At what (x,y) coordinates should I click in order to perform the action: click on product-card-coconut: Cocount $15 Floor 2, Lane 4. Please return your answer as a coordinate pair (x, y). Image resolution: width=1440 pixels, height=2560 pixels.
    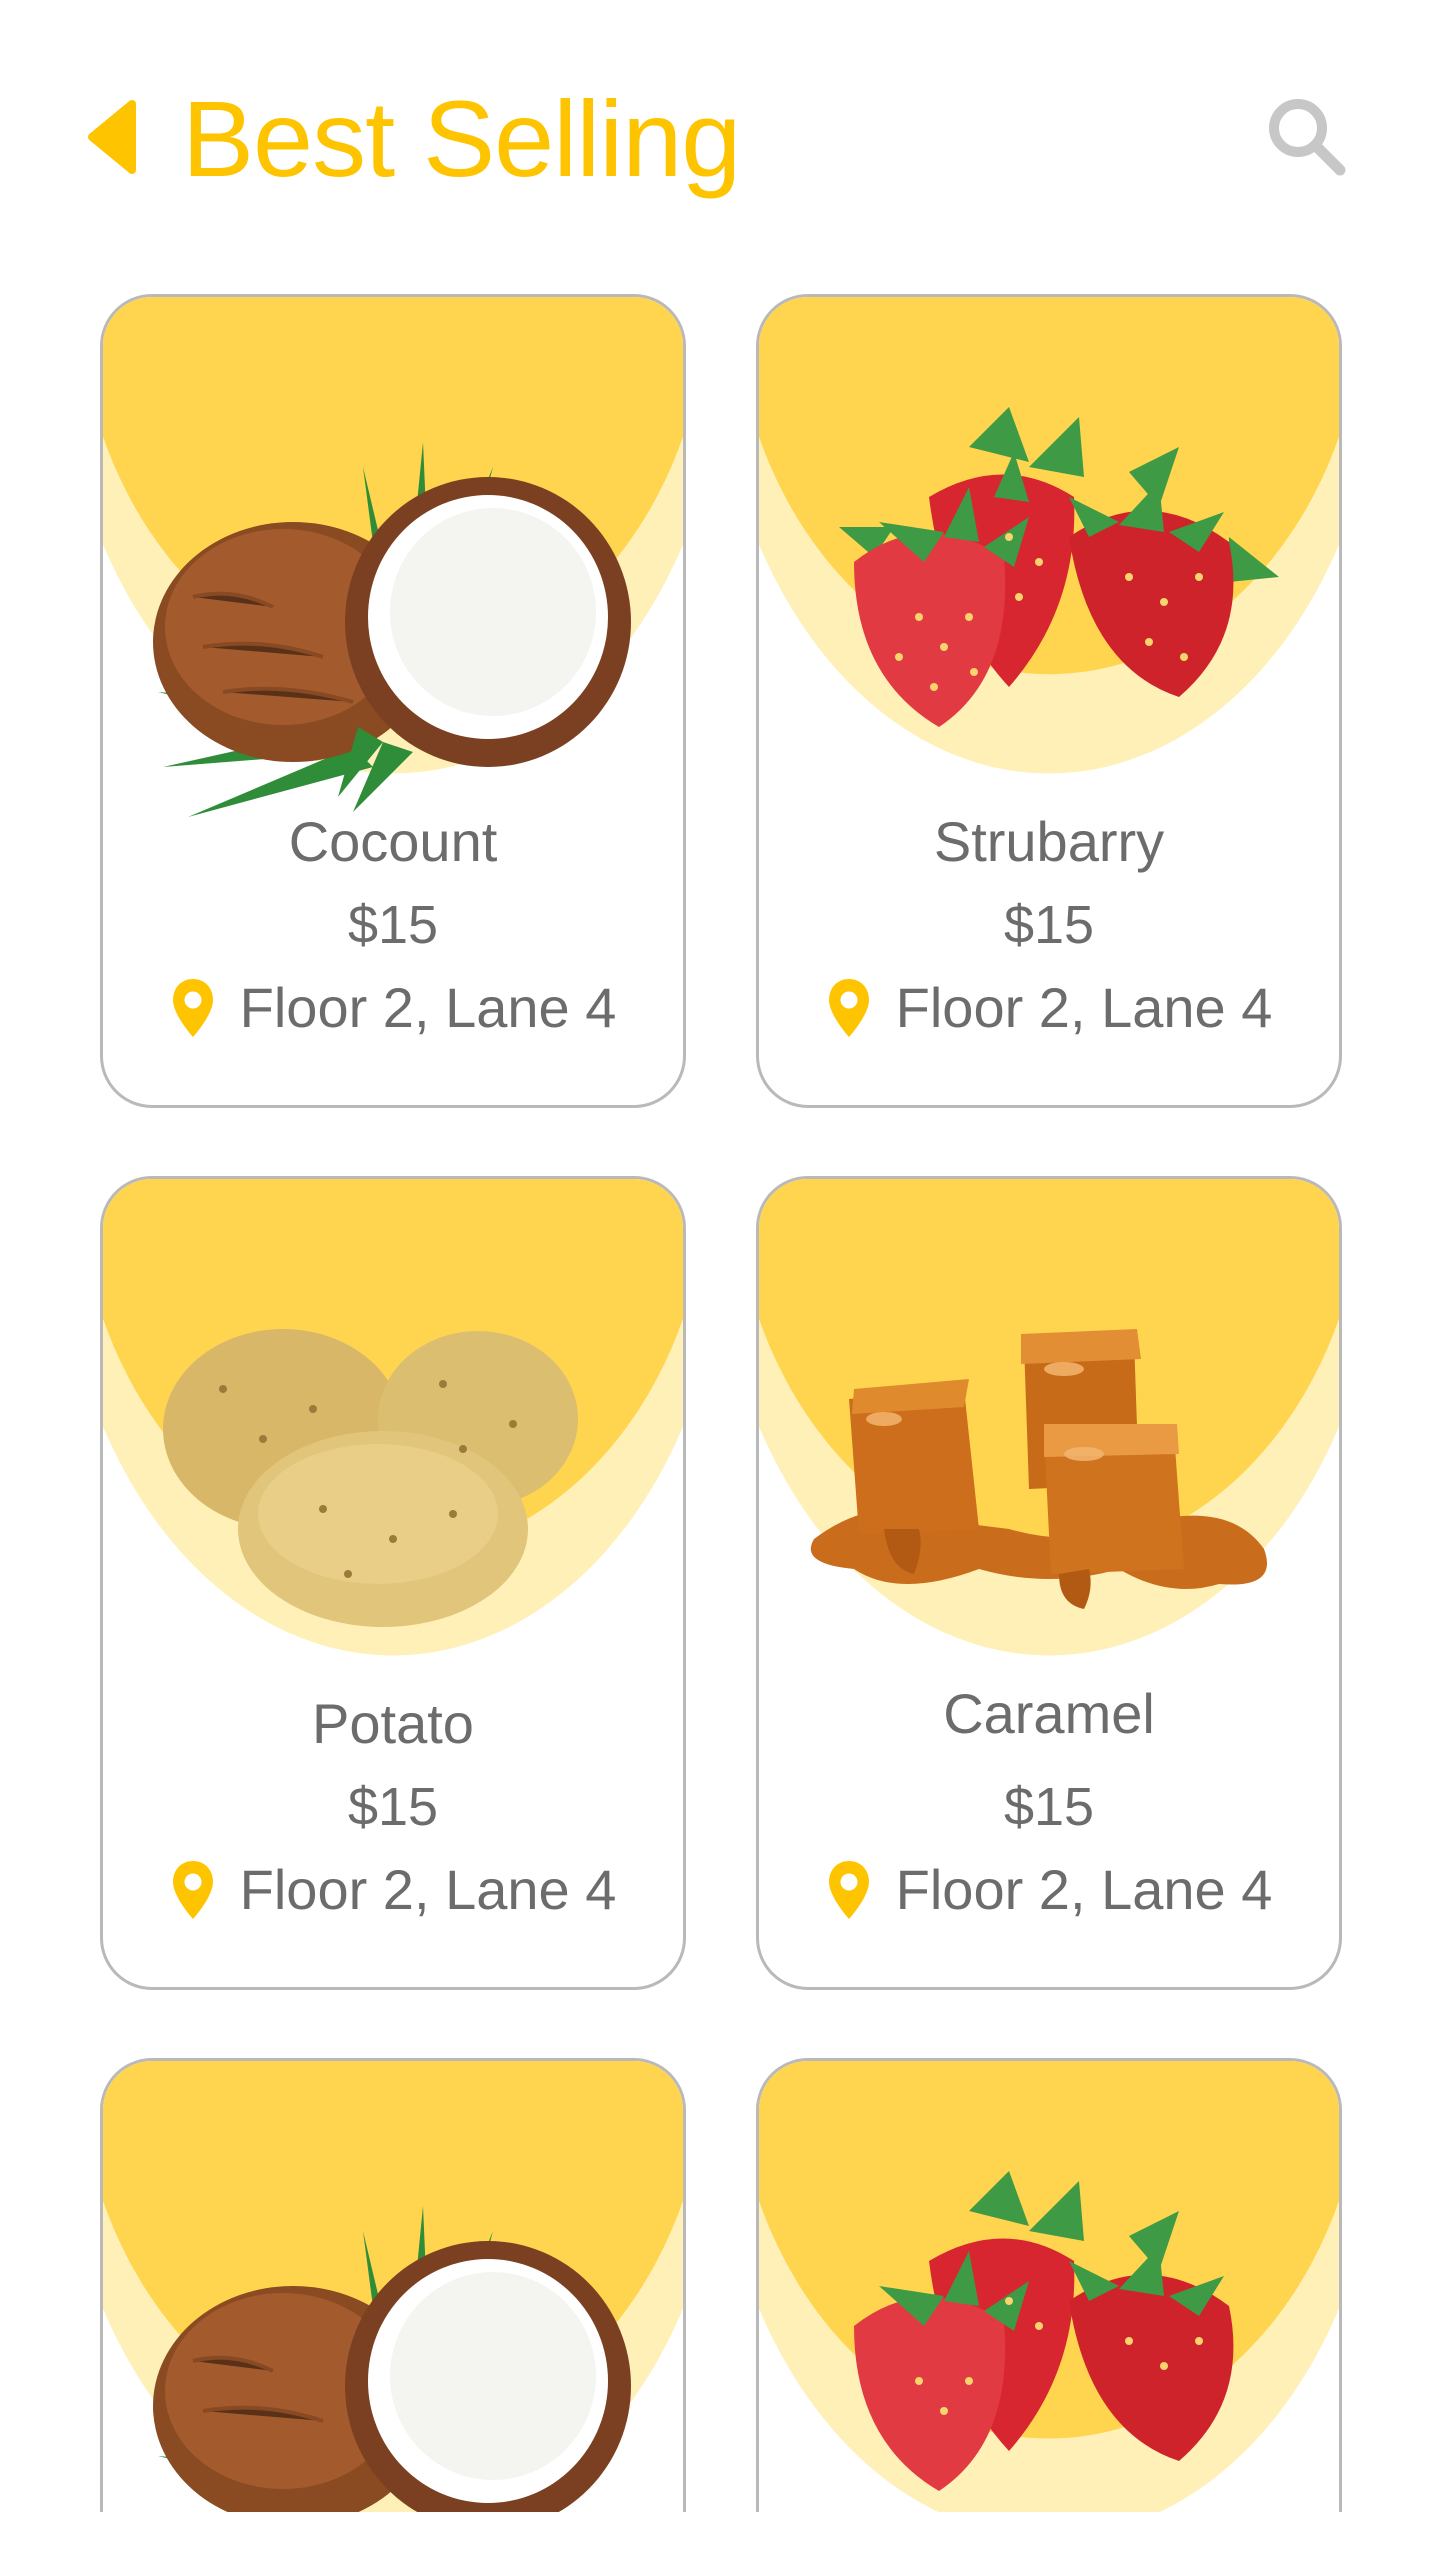
    Looking at the image, I should click on (393, 701).